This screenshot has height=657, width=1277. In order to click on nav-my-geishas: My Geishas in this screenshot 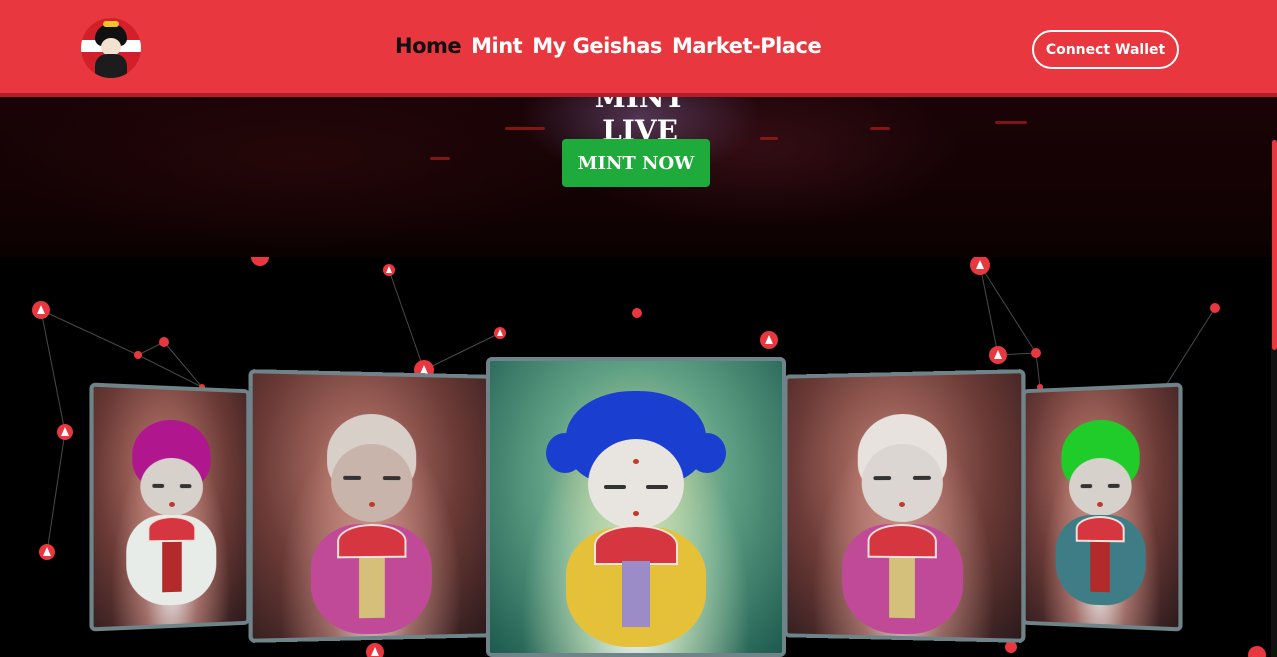, I will do `click(597, 46)`.